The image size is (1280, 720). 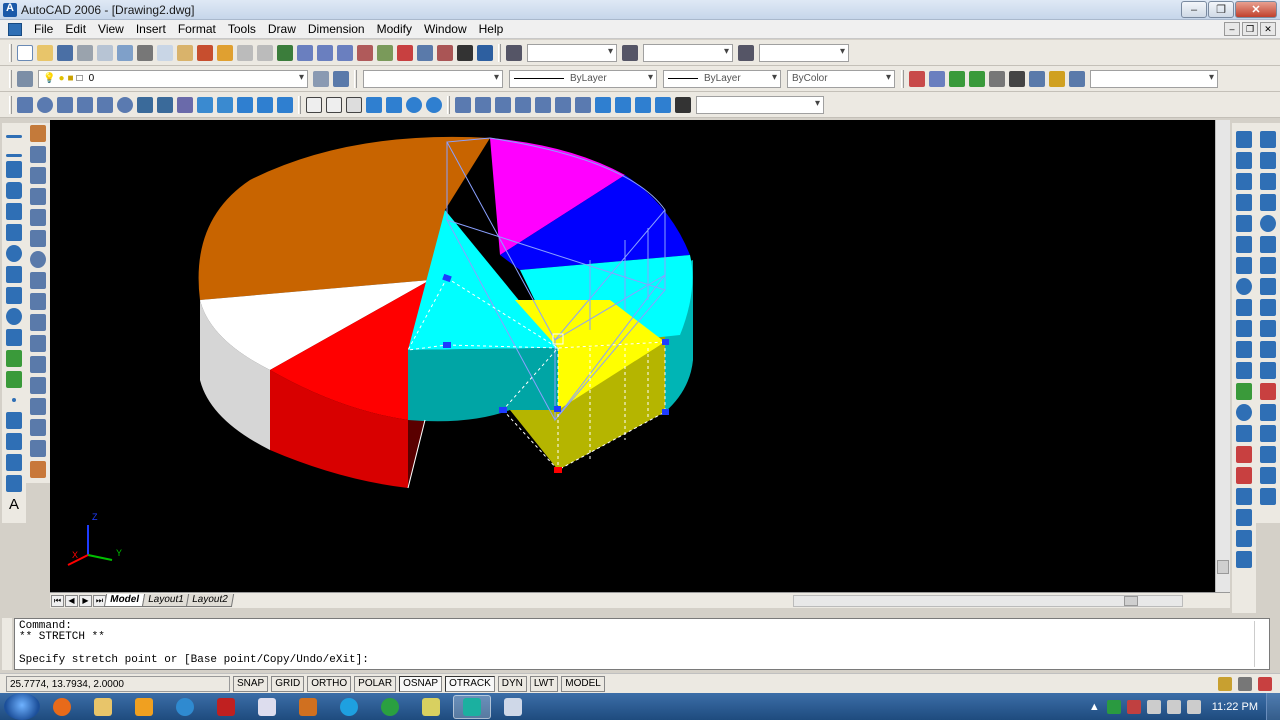 I want to click on sheet-set-icon, so click(x=425, y=52).